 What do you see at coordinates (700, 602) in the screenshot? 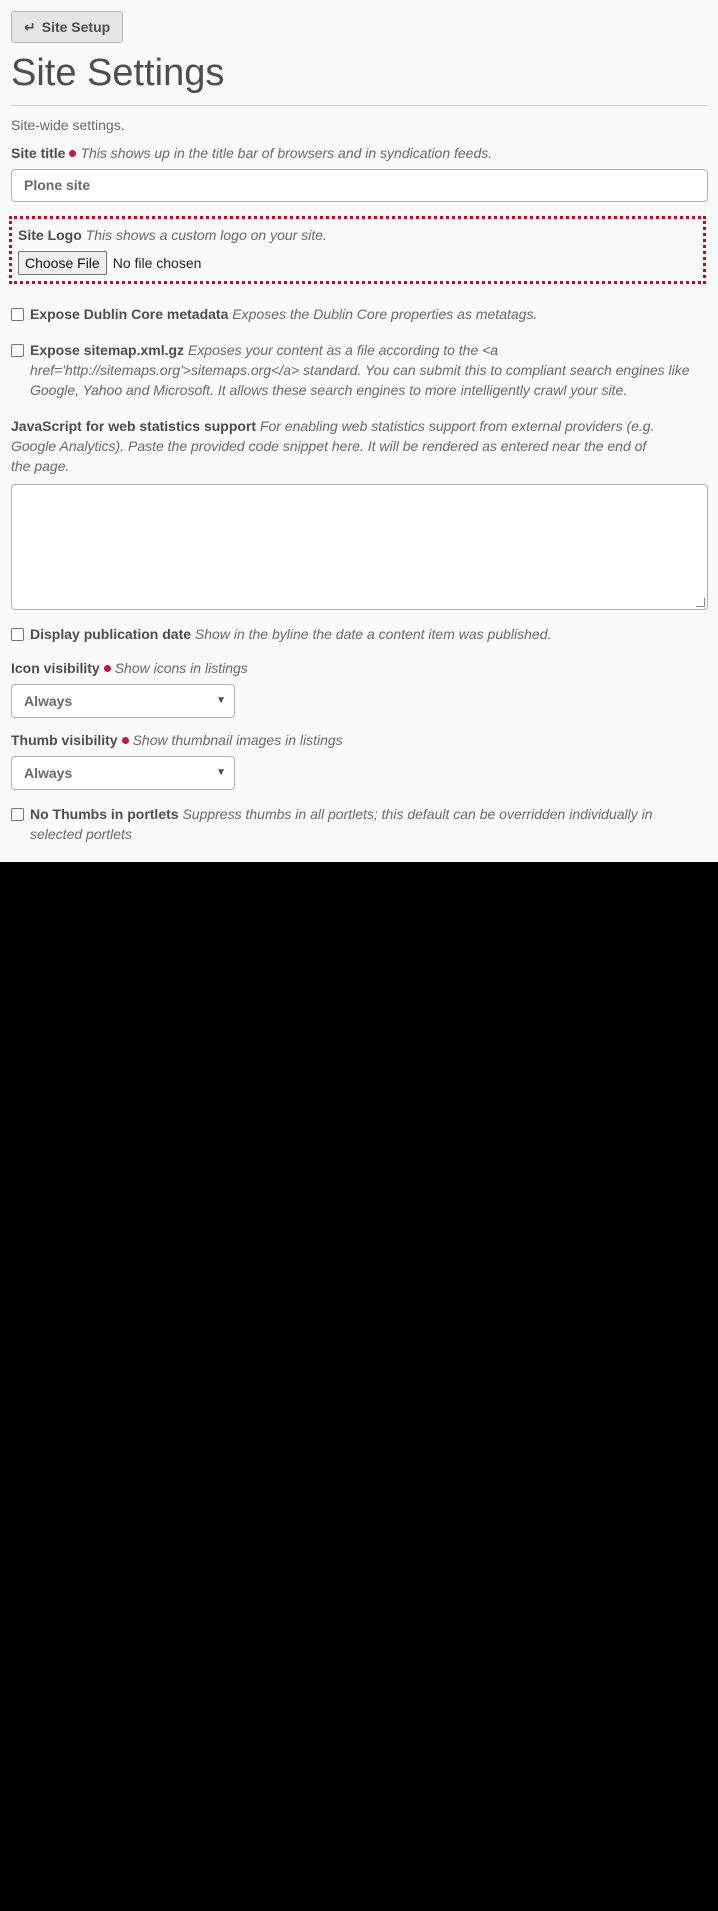
I see `resize-handle-icon` at bounding box center [700, 602].